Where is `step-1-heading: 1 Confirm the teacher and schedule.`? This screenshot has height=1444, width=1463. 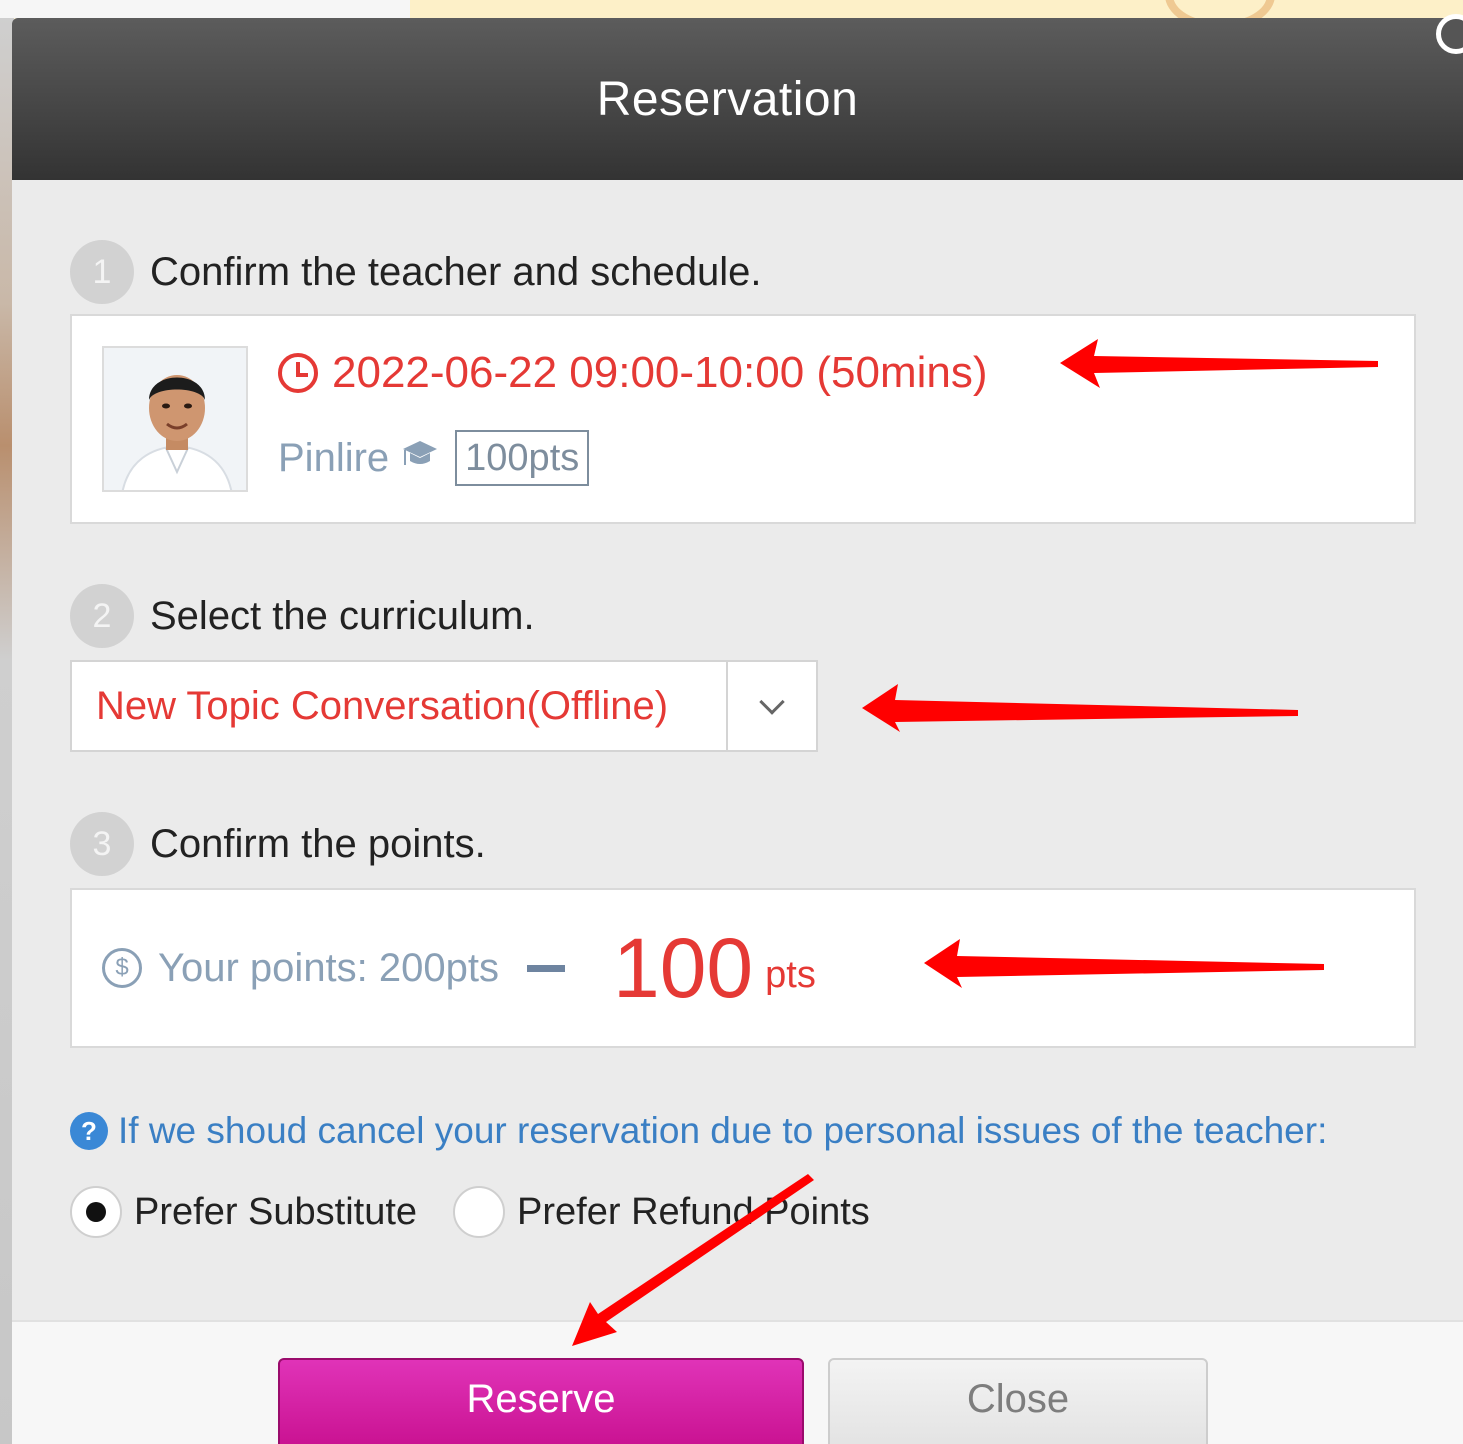 step-1-heading: 1 Confirm the teacher and schedule. is located at coordinates (415, 272).